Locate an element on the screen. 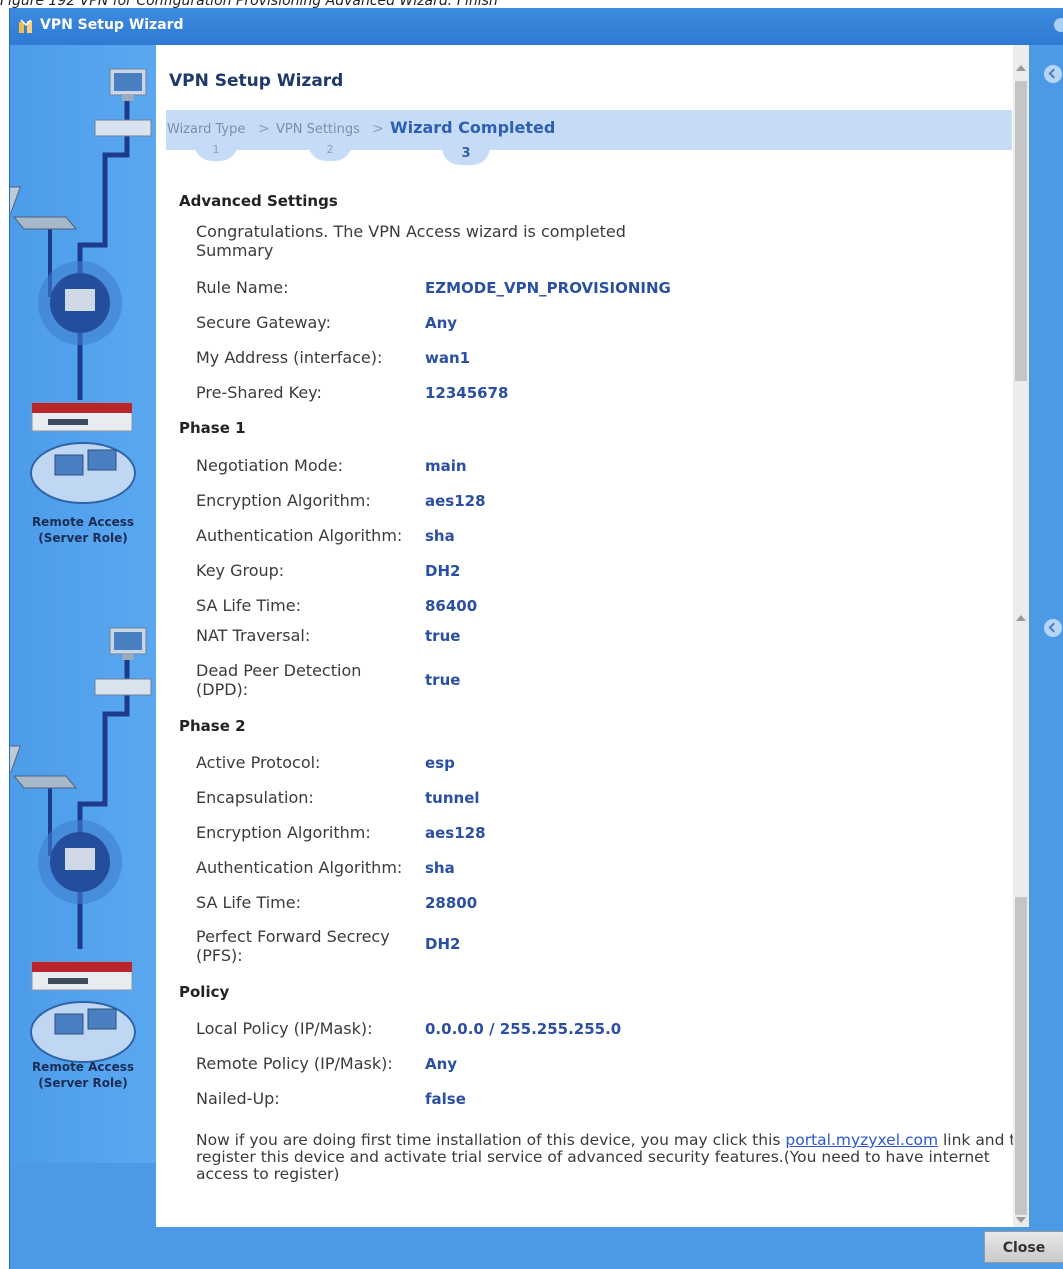 This screenshot has width=1063, height=1269. summary-row-label: Rule Name: is located at coordinates (242, 287).